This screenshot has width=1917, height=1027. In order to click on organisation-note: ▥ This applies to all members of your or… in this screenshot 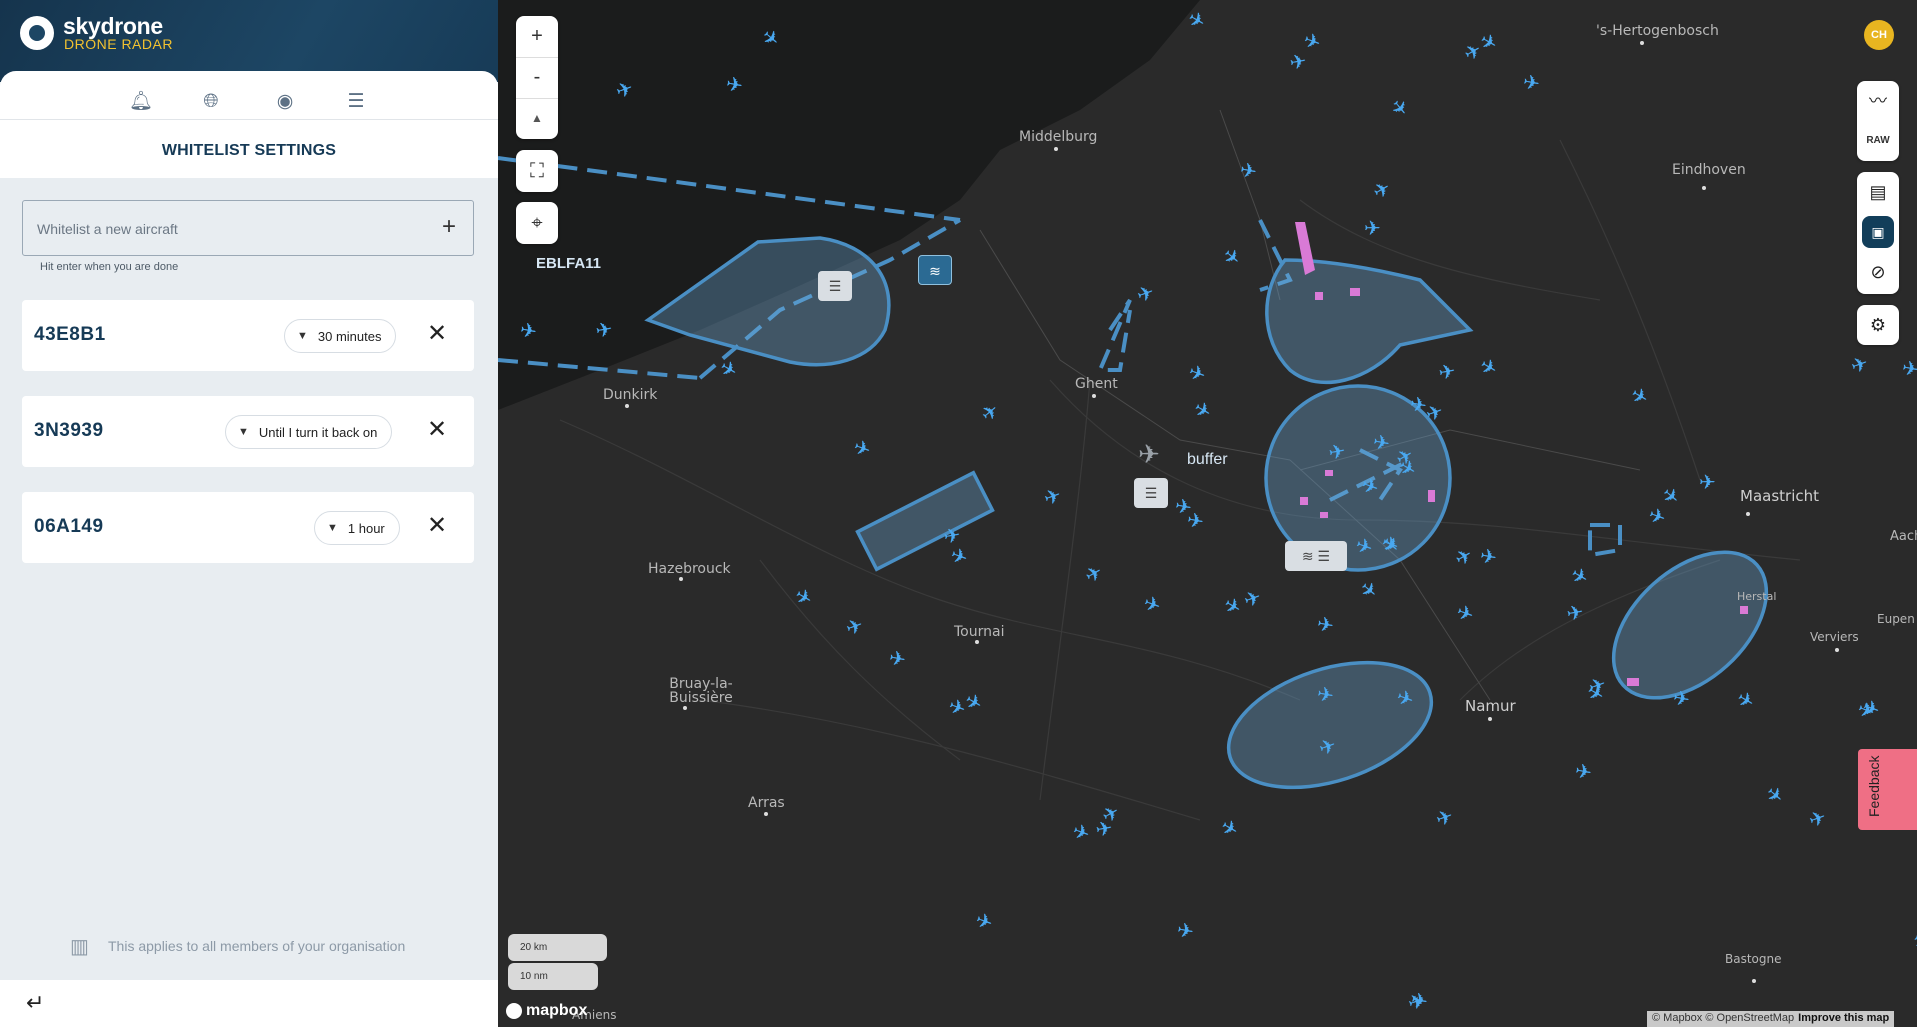, I will do `click(237, 946)`.